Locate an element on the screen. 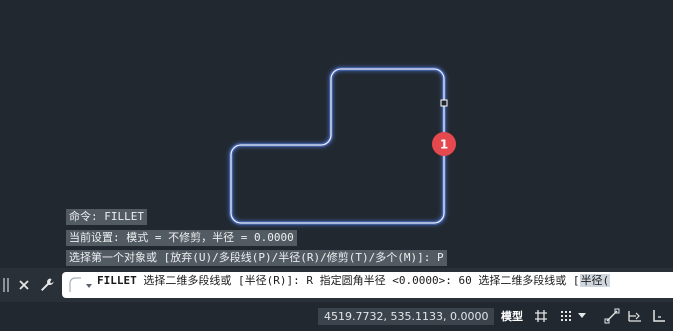  command-name: FILLET is located at coordinates (117, 280).